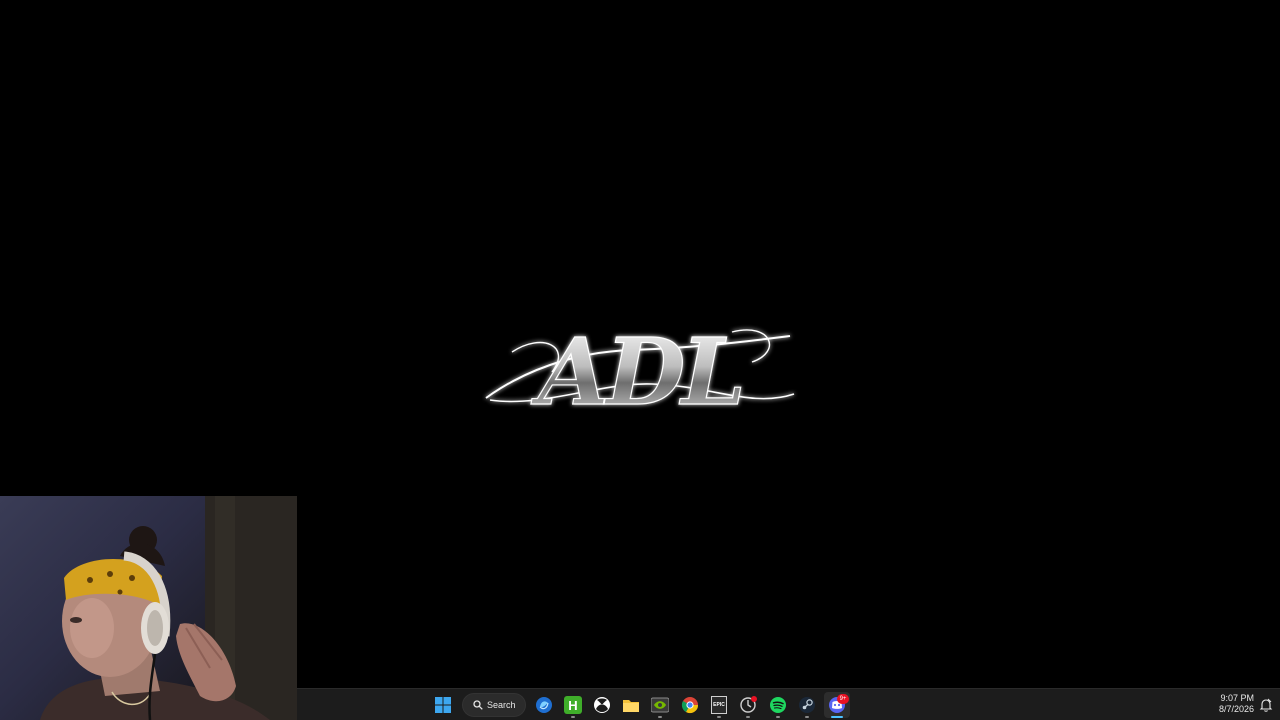  I want to click on spotify-button, so click(778, 705).